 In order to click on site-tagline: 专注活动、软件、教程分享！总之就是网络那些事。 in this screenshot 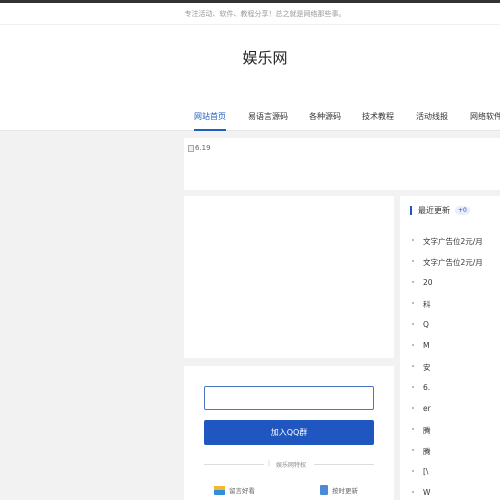, I will do `click(265, 14)`.